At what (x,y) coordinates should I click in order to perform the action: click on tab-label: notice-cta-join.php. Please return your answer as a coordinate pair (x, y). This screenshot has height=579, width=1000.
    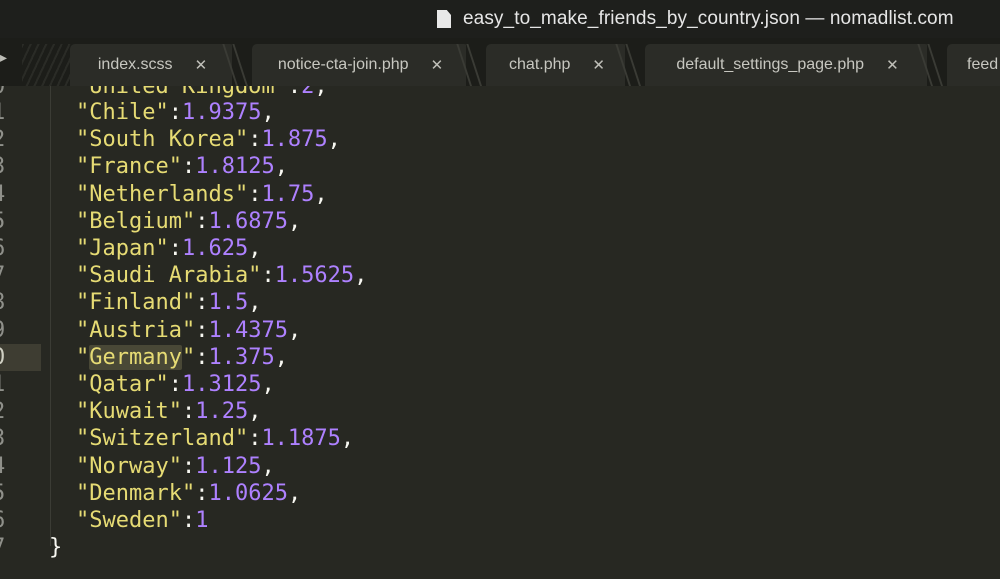
    Looking at the image, I should click on (343, 64).